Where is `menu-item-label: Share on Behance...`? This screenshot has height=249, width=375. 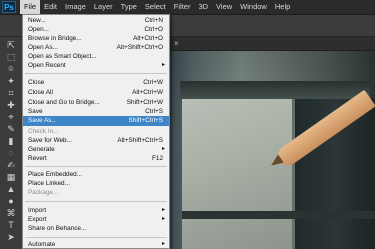
menu-item-label: Share on Behance... is located at coordinates (57, 228).